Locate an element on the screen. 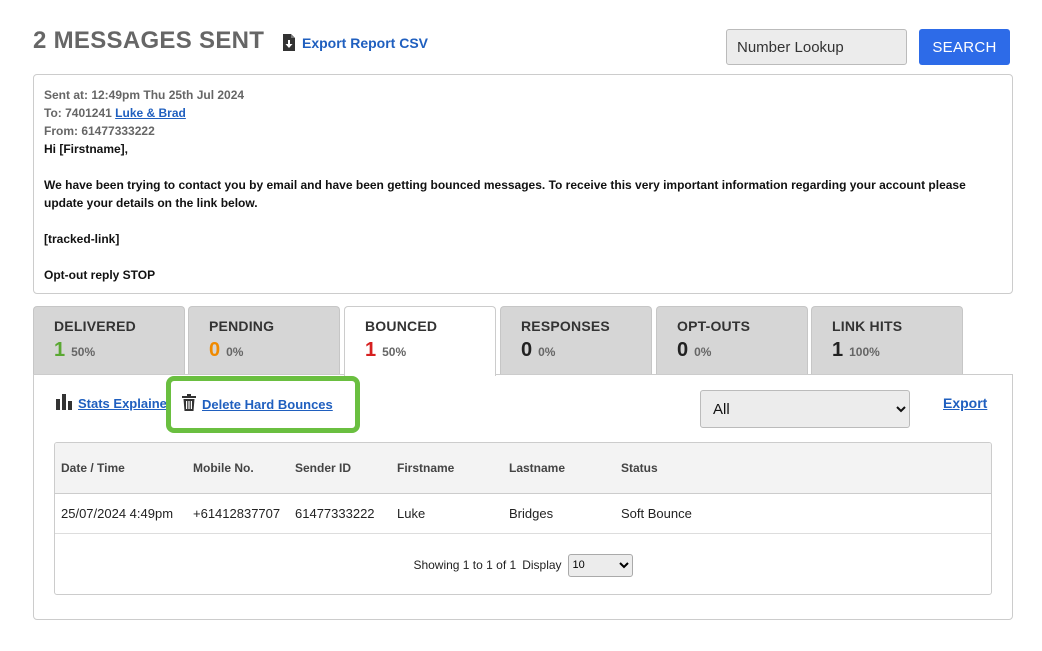 This screenshot has height=651, width=1042. cell-status: Soft Bounce is located at coordinates (656, 513).